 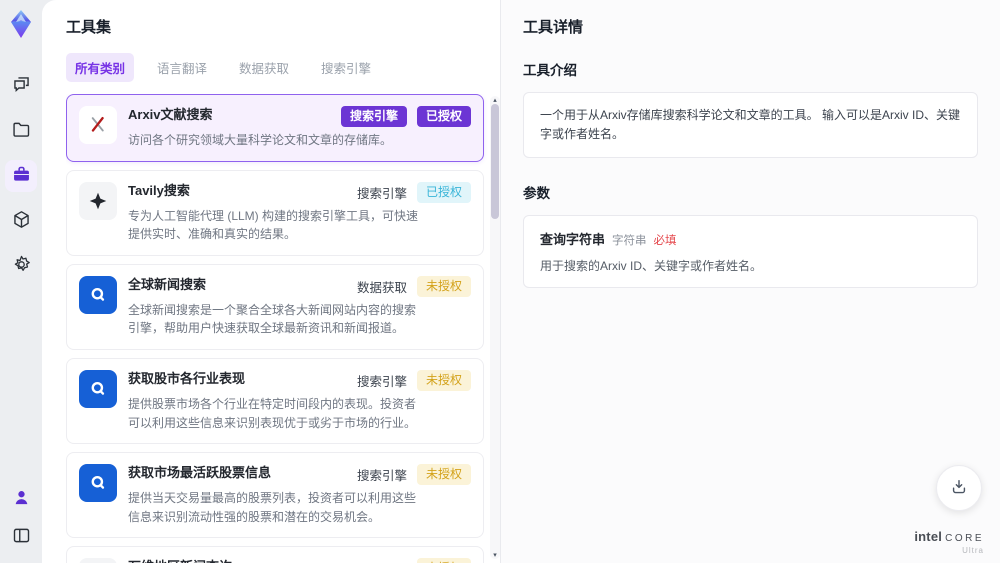 What do you see at coordinates (373, 116) in the screenshot?
I see `category-badge: 搜索引擎` at bounding box center [373, 116].